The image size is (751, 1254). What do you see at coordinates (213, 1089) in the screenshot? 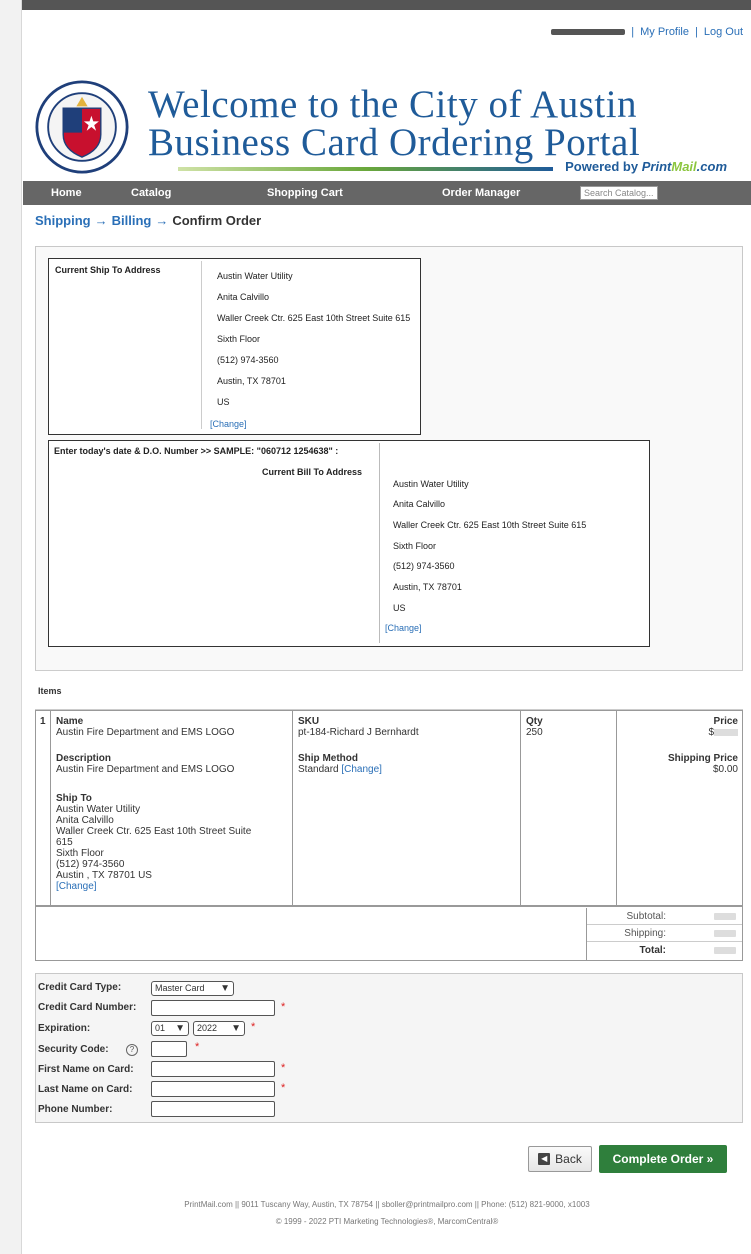
I see `last-name-input` at bounding box center [213, 1089].